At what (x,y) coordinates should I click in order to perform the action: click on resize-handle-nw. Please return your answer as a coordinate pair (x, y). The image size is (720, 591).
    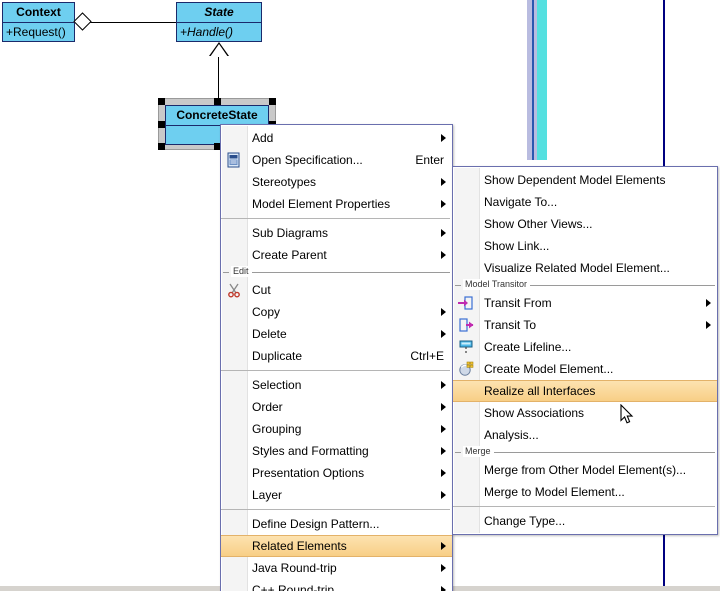
    Looking at the image, I should click on (161, 101).